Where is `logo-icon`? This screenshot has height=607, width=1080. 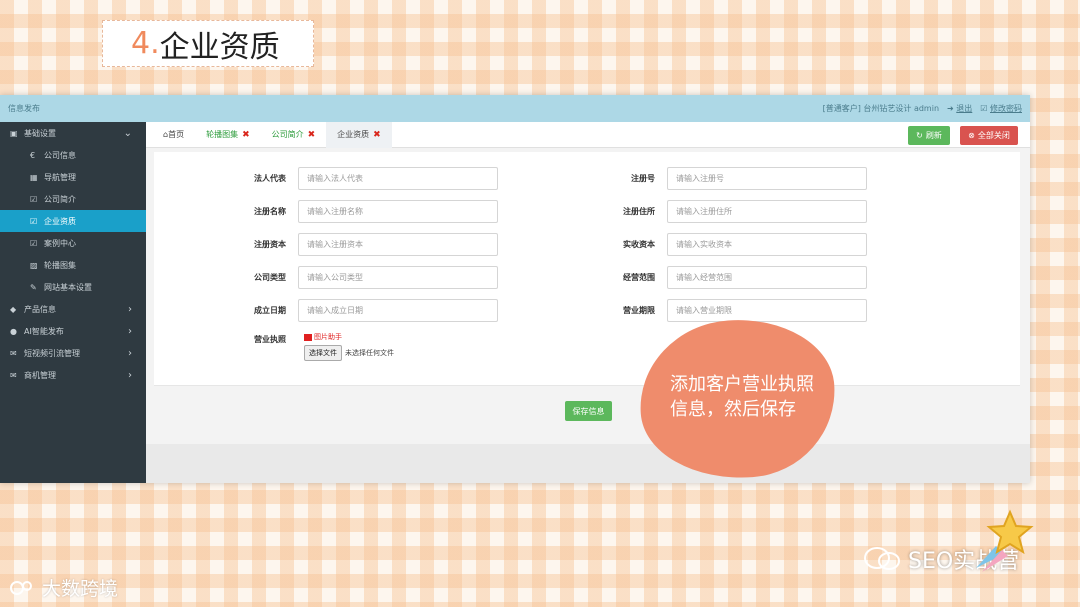
logo-icon is located at coordinates (21, 587).